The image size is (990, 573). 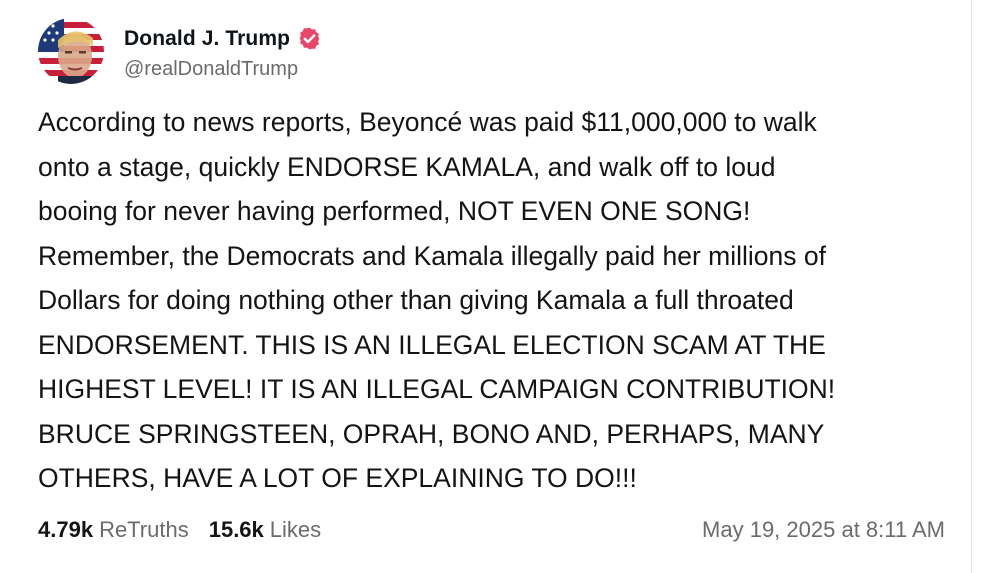 I want to click on avatar-image, so click(x=71, y=51).